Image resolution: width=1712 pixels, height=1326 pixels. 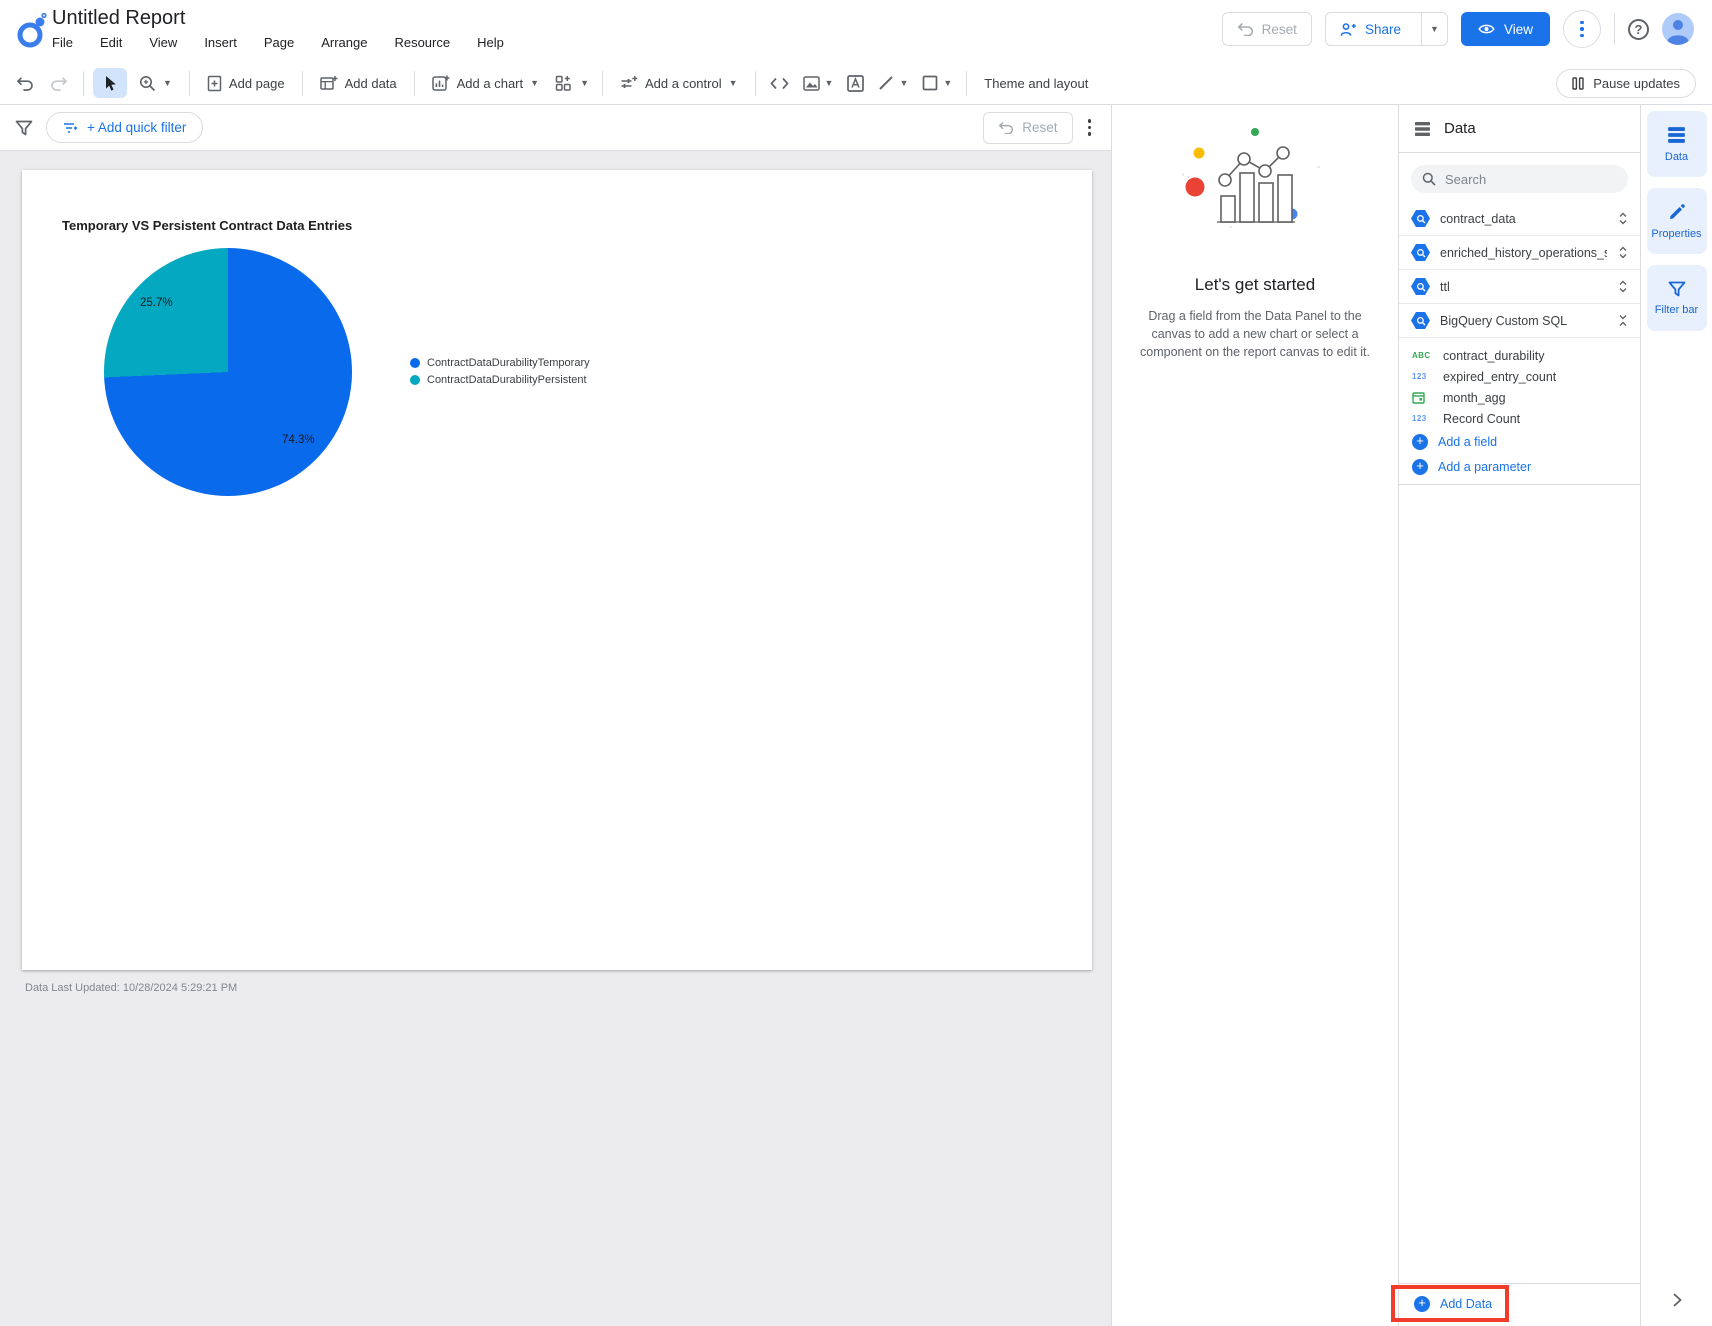 What do you see at coordinates (1623, 320) in the screenshot?
I see `unfold-less-icon` at bounding box center [1623, 320].